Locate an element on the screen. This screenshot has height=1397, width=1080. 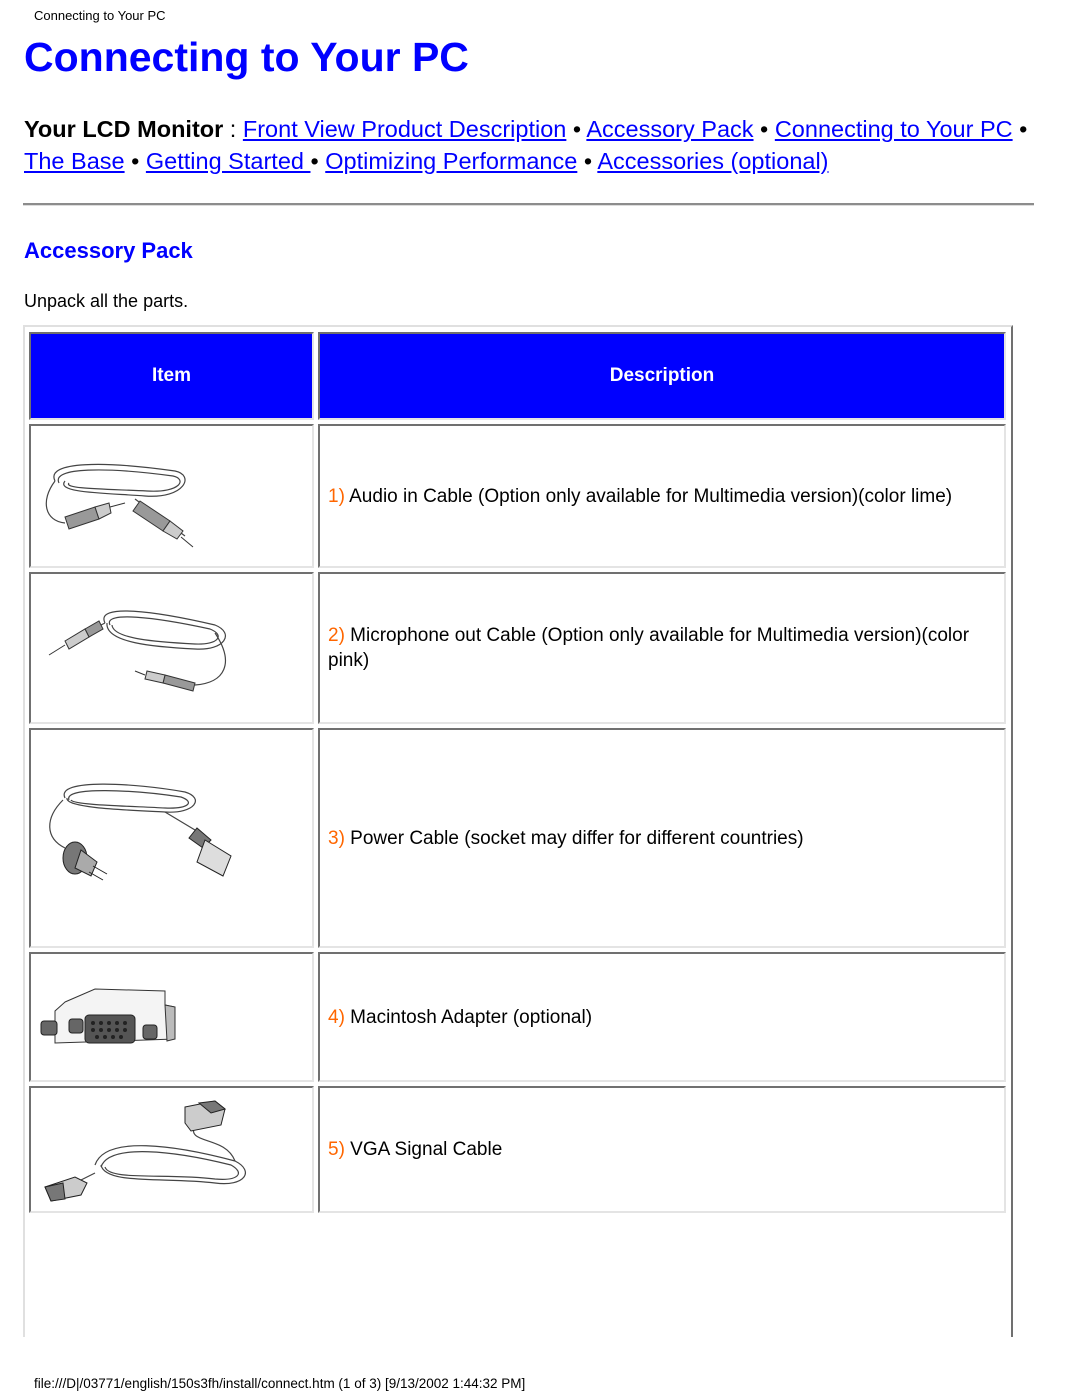
item-description: Macintosh Adapter (optional) is located at coordinates (468, 1017).